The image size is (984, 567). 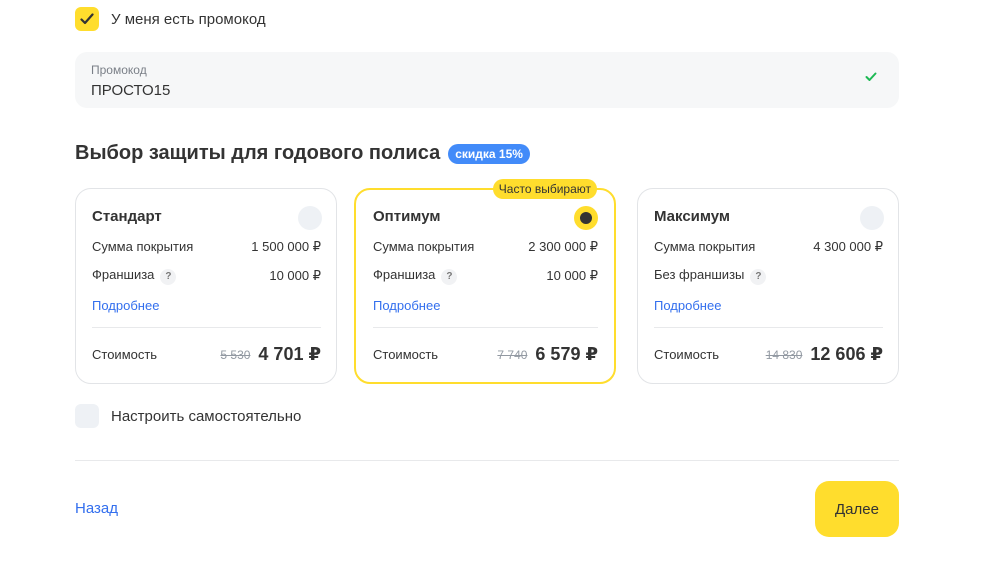 I want to click on promo-checkbox-label: У меня есть промокод, so click(x=188, y=19).